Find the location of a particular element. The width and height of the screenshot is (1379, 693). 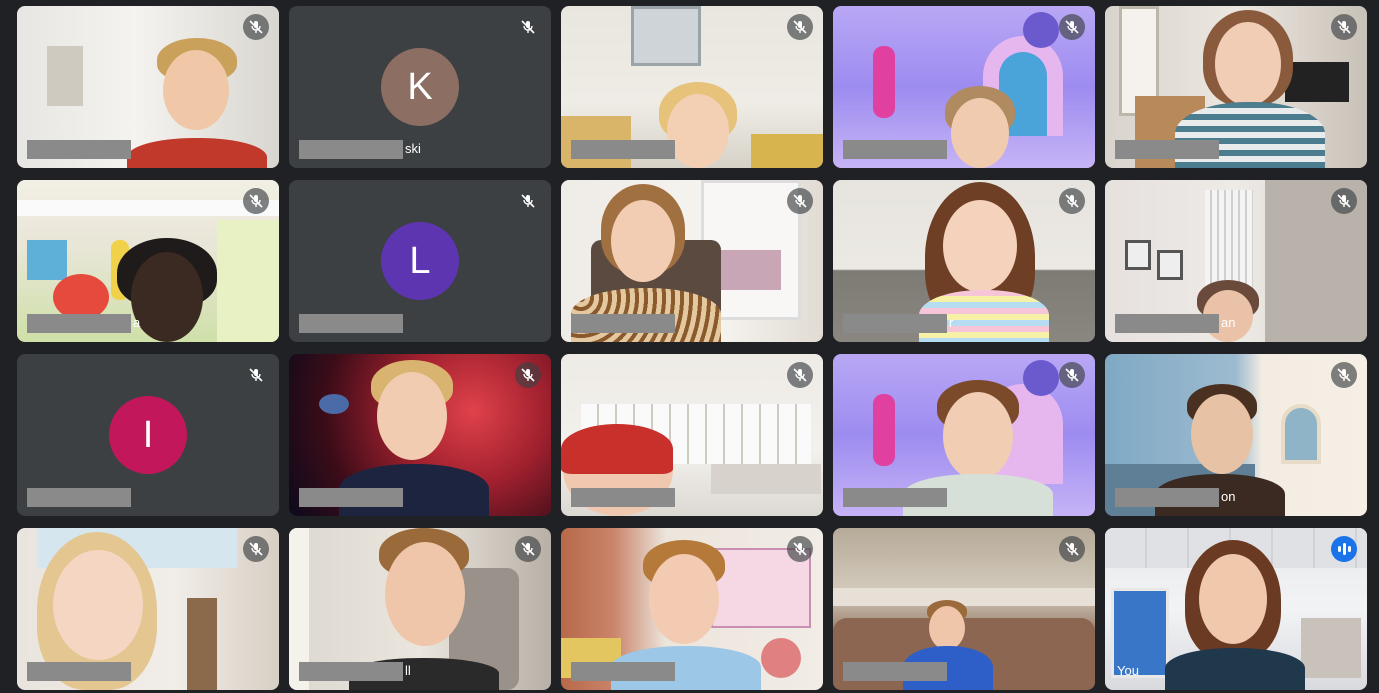

name-suffix: ll is located at coordinates (408, 670).